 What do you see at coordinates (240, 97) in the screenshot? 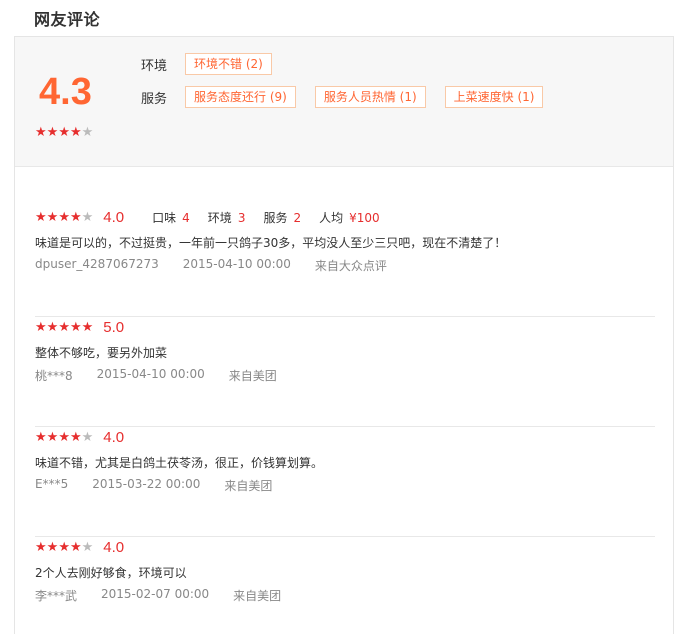
I see `tag-service-ok: 服务态度还行 (9)` at bounding box center [240, 97].